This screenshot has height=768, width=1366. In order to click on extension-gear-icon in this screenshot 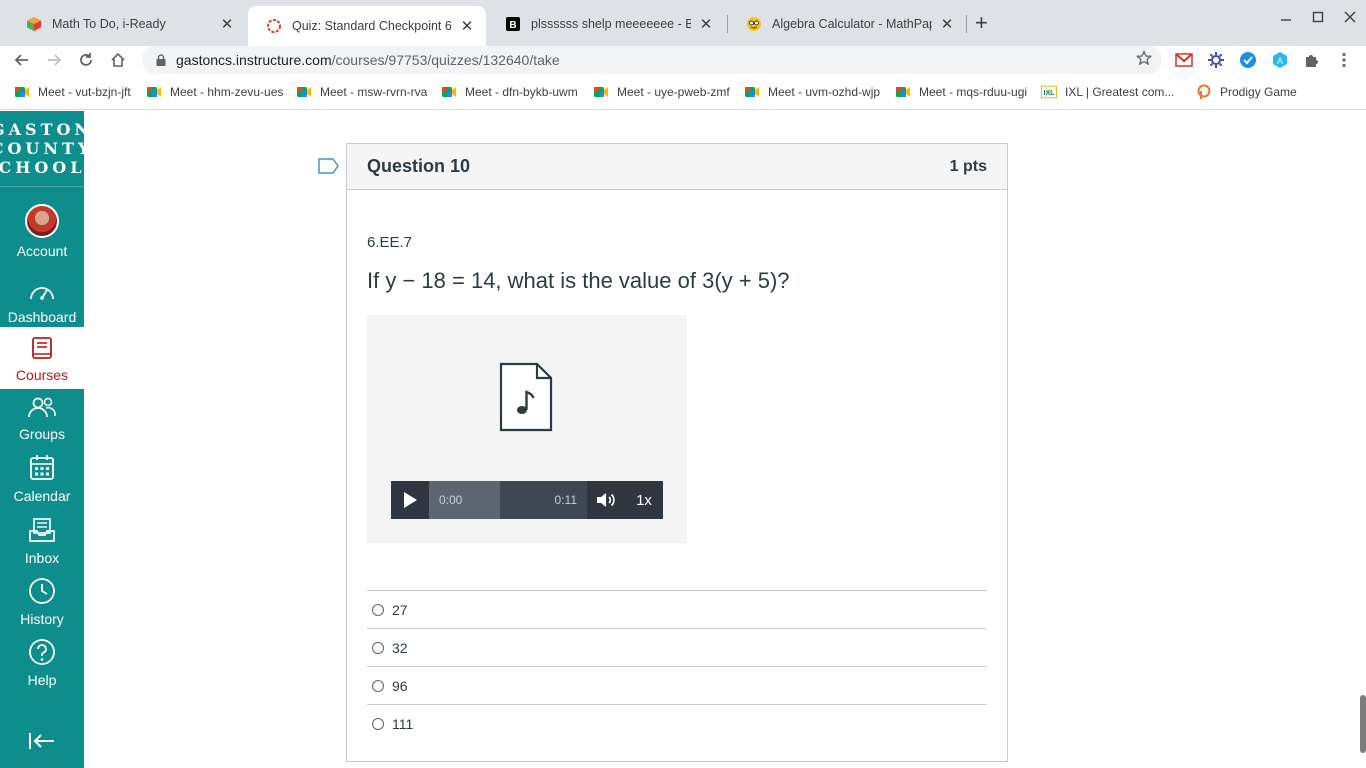, I will do `click(1216, 60)`.